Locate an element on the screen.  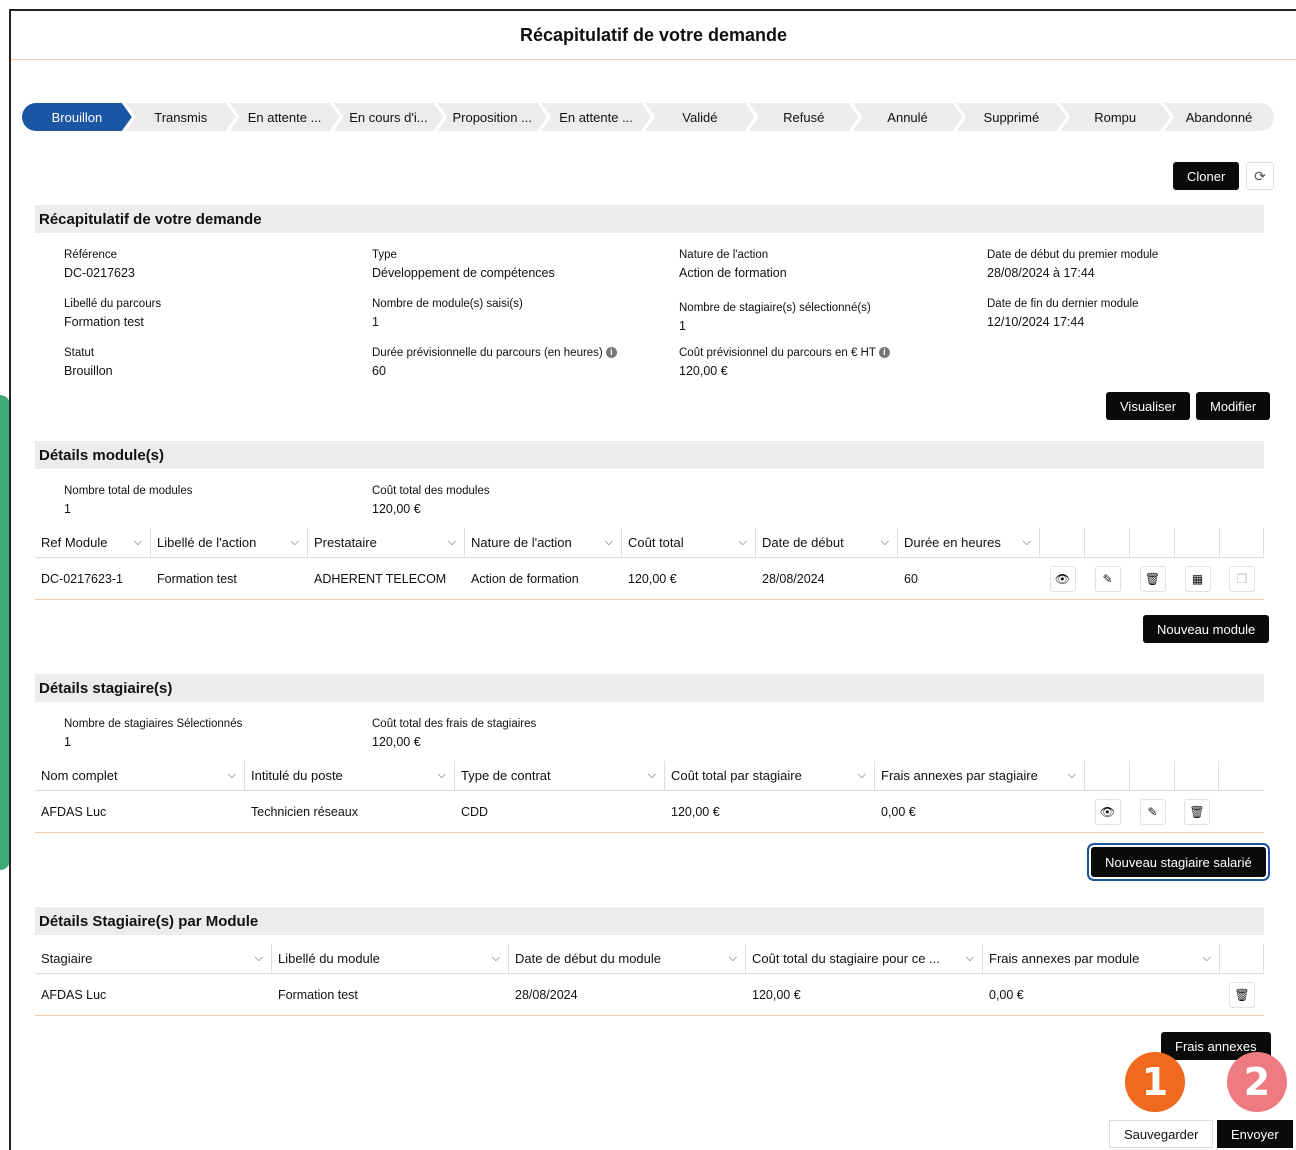
page-title: Récapitulatif de votre demande is located at coordinates (653, 34).